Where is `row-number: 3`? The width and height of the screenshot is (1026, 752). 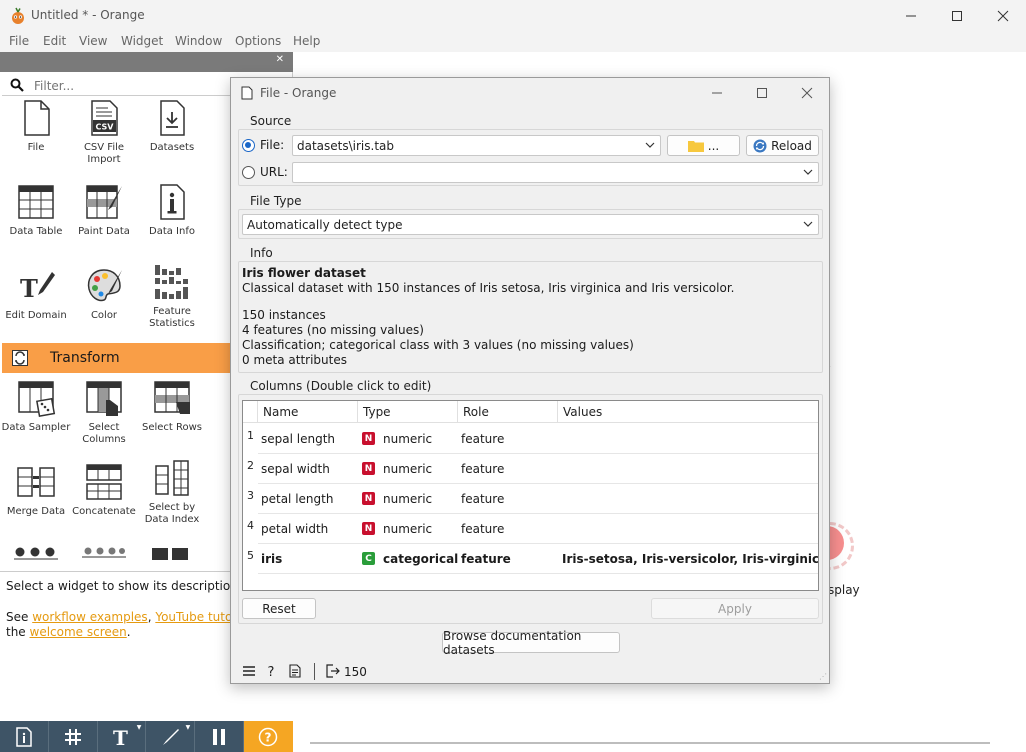
row-number: 3 is located at coordinates (250, 495).